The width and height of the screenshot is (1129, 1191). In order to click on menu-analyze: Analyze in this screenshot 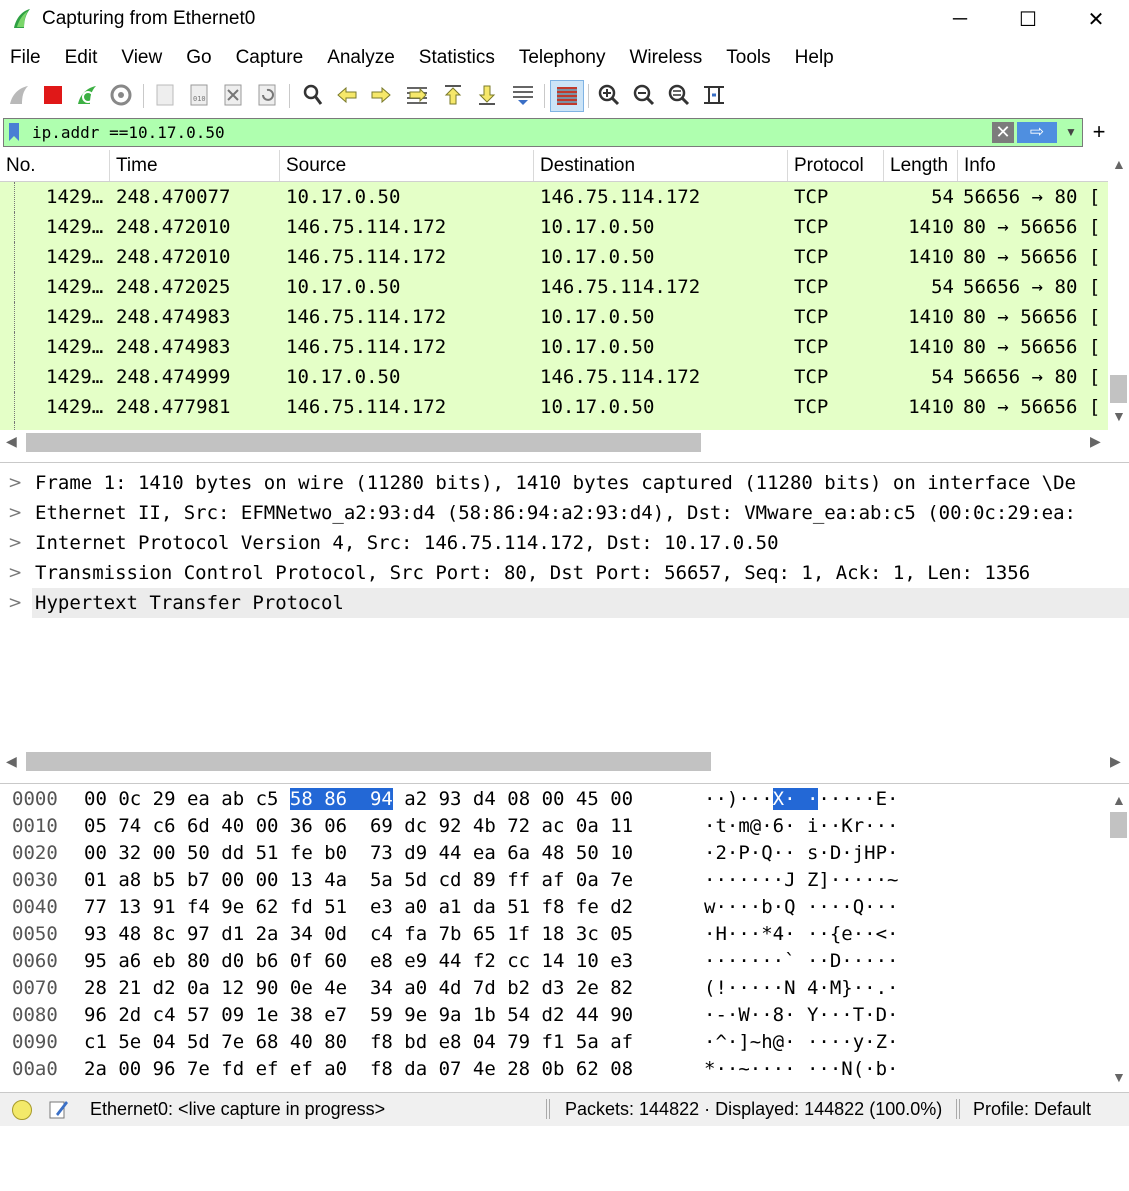, I will do `click(361, 58)`.